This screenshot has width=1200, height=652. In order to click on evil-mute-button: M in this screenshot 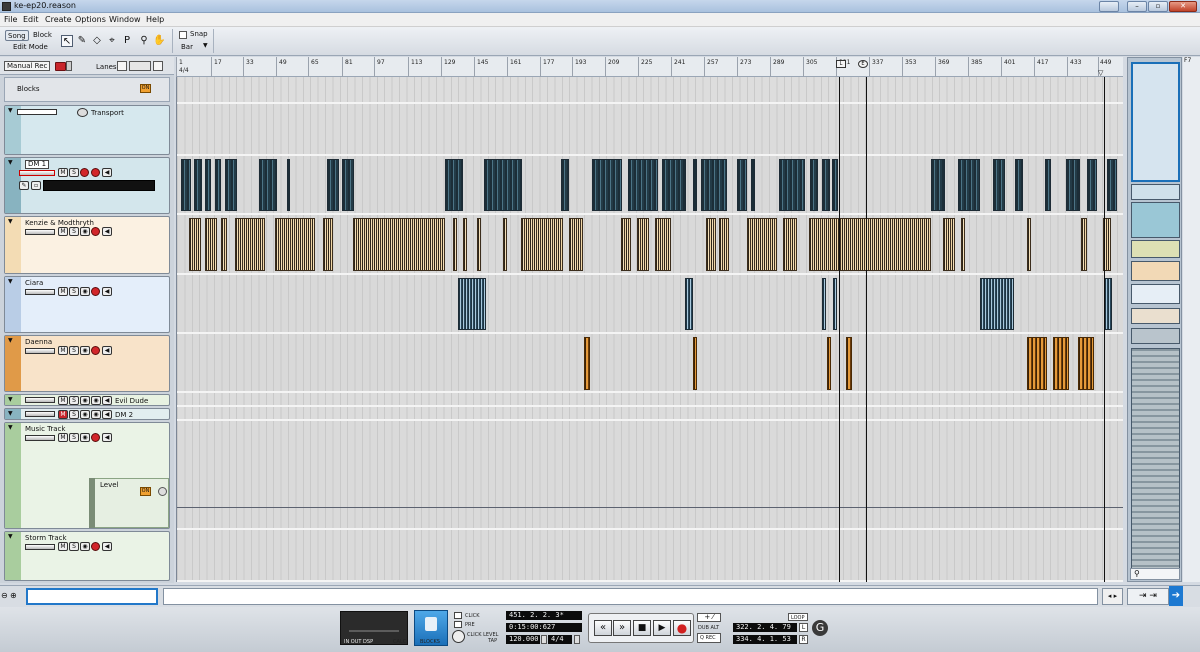, I will do `click(63, 400)`.